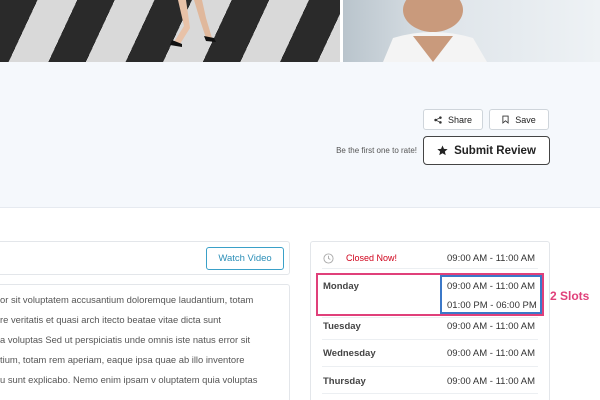 This screenshot has height=400, width=600. I want to click on open-status: Closed Now!, so click(372, 258).